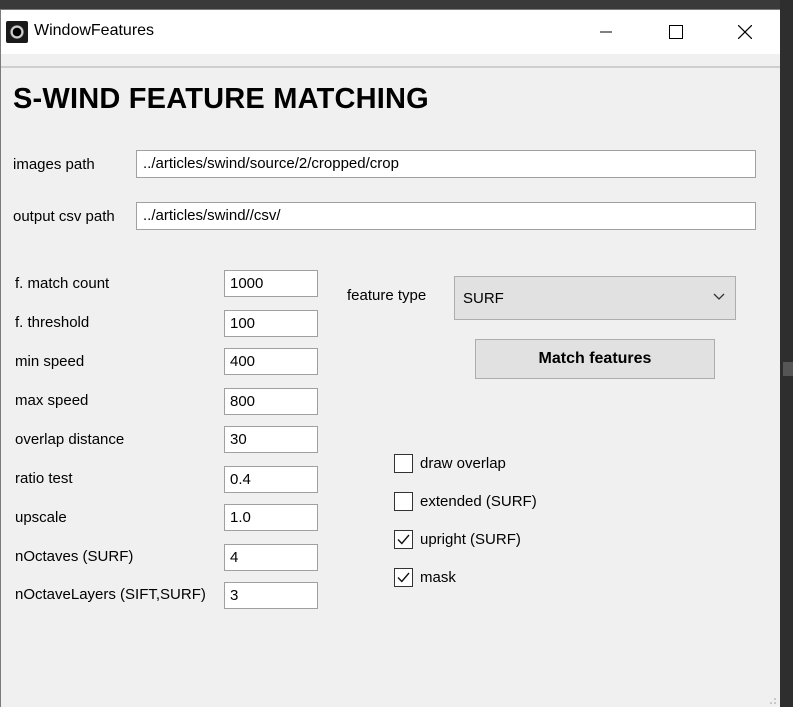  What do you see at coordinates (52, 400) in the screenshot?
I see `max-speed-label: max speed` at bounding box center [52, 400].